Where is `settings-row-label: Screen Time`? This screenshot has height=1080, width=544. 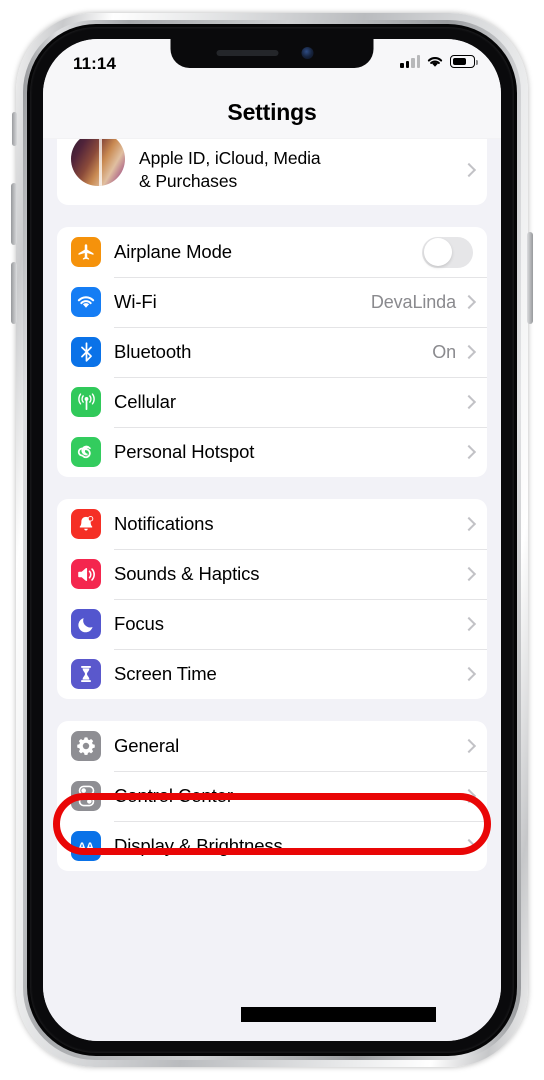
settings-row-label: Screen Time is located at coordinates (165, 674).